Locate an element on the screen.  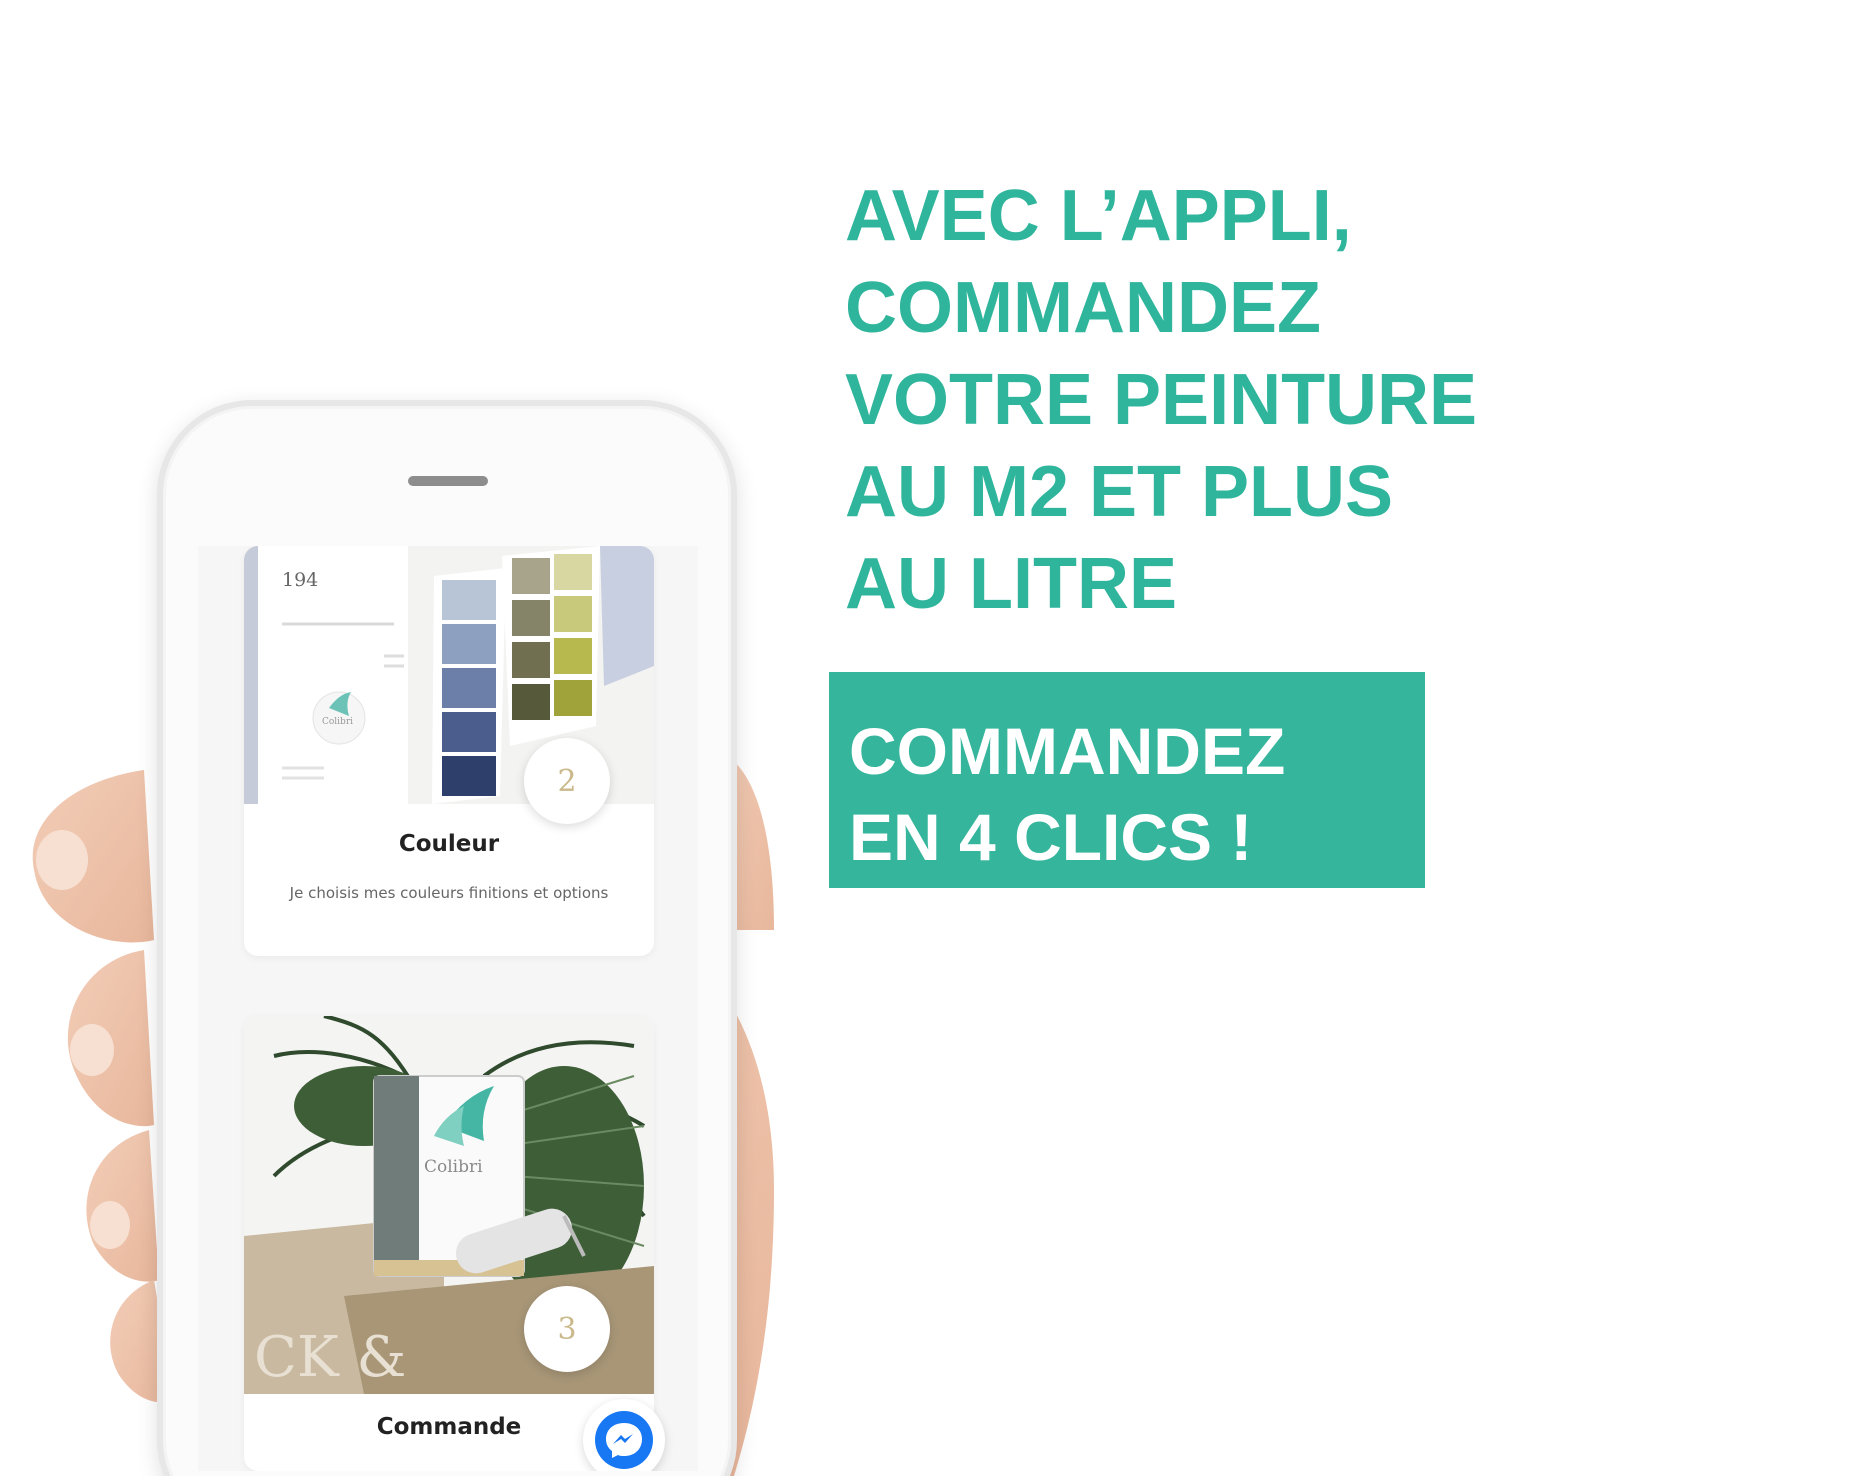
cta-line: COMMANDEZ is located at coordinates (1067, 751).